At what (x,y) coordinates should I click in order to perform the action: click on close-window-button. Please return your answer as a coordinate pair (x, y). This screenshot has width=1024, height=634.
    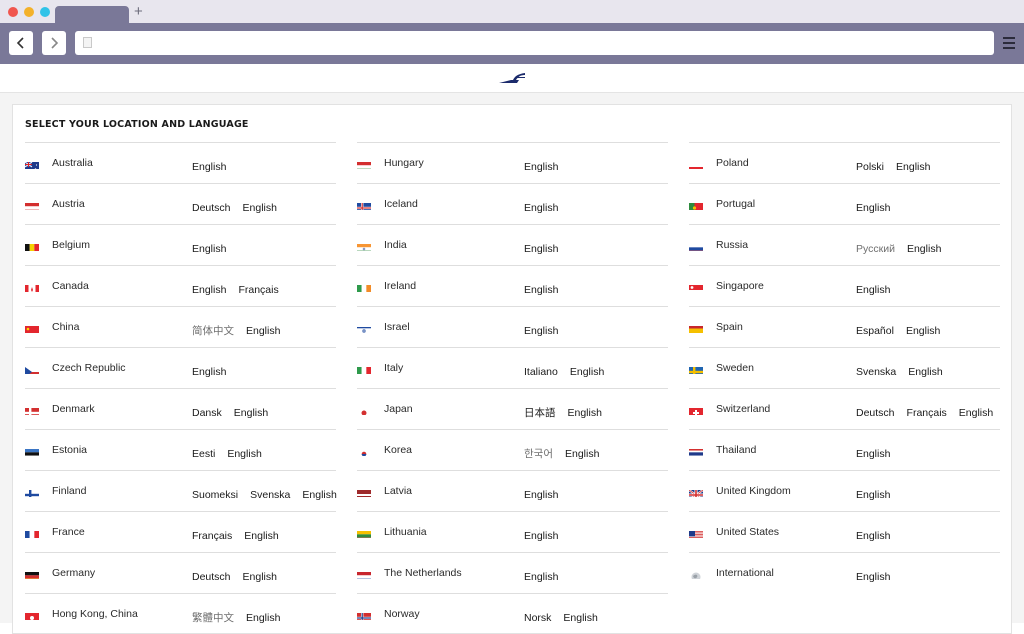
    Looking at the image, I should click on (13, 12).